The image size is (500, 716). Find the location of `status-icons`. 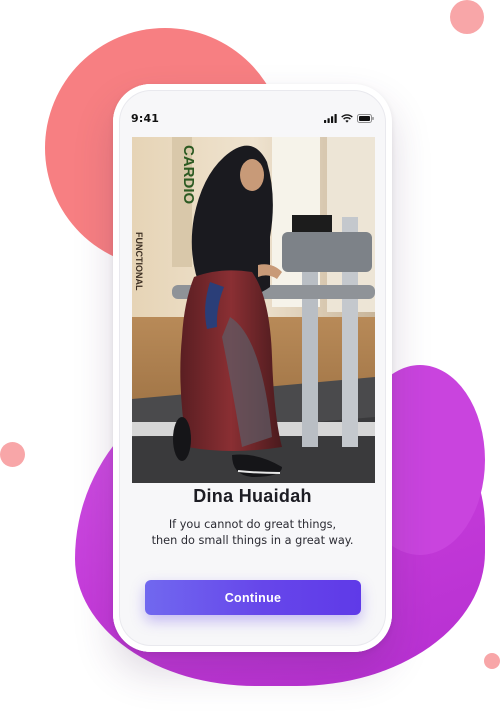

status-icons is located at coordinates (349, 118).